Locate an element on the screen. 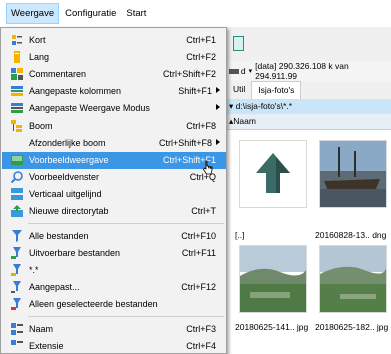 This screenshot has width=391, height=354. menu-configuratie: Configuratie is located at coordinates (90, 13).